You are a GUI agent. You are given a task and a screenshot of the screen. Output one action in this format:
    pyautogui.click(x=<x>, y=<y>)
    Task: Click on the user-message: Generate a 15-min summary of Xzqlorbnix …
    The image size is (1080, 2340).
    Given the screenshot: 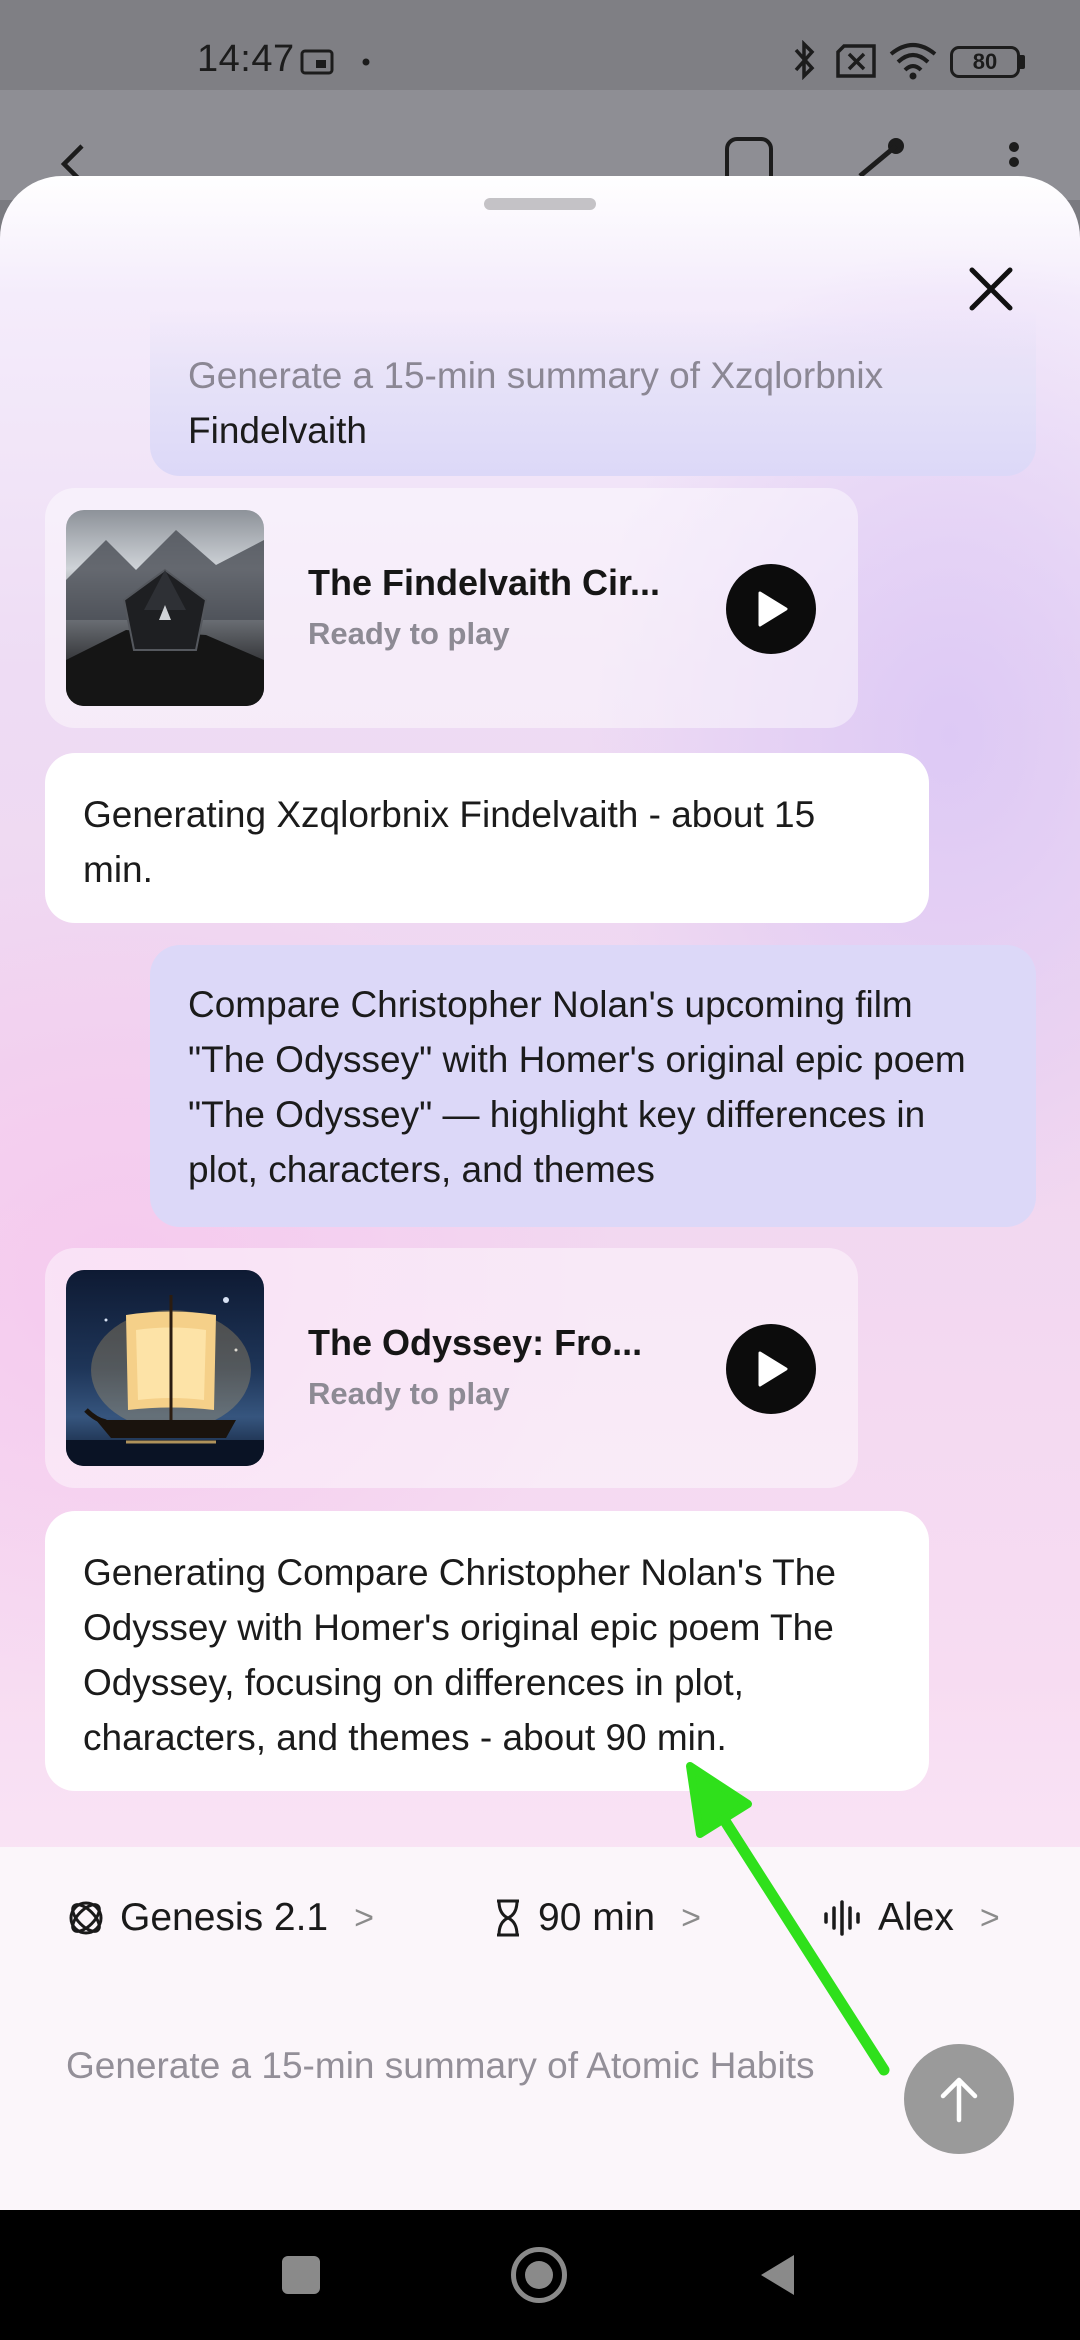 What is the action you would take?
    pyautogui.click(x=593, y=393)
    